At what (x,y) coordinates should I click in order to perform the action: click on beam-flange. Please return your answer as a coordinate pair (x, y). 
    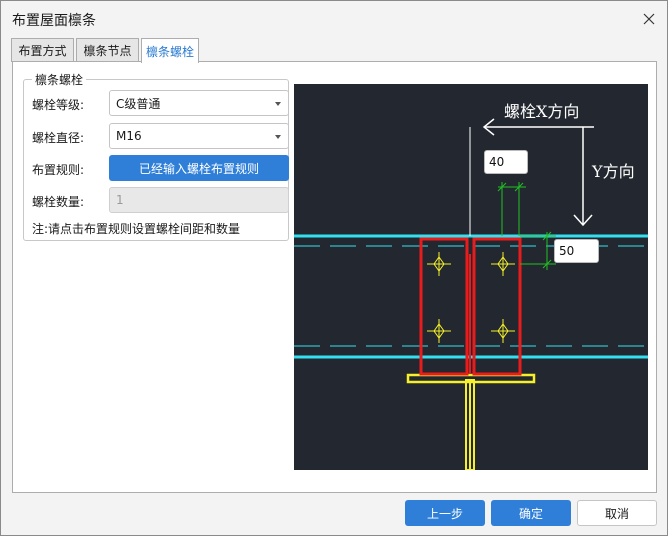
    Looking at the image, I should click on (471, 378).